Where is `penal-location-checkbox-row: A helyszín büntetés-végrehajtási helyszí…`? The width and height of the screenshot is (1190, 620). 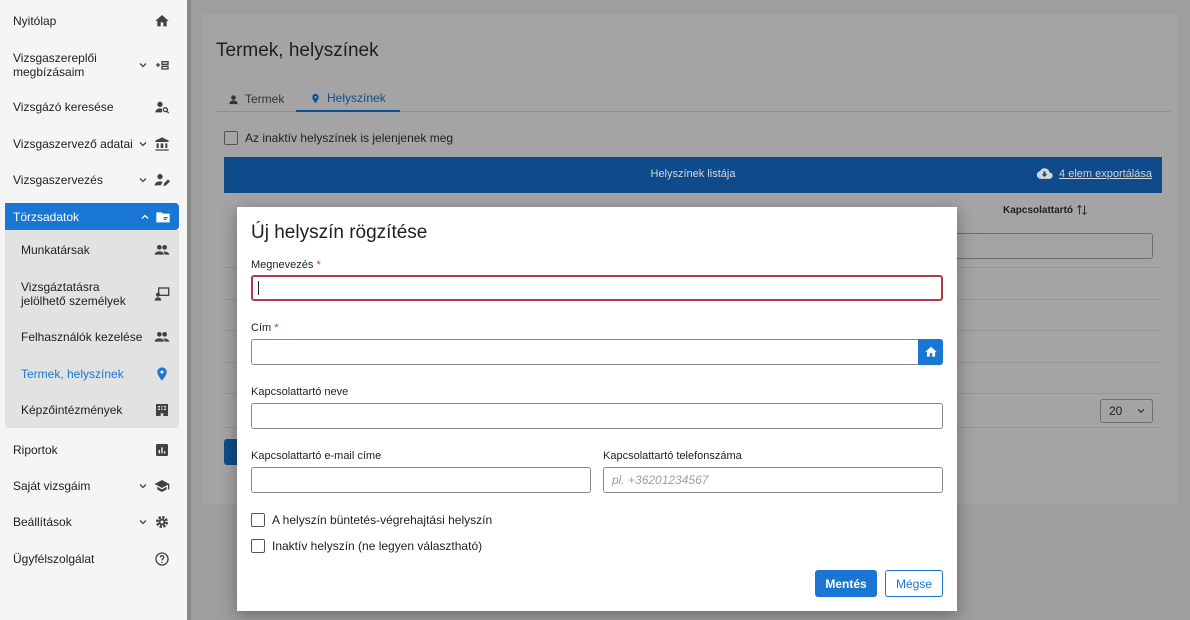 penal-location-checkbox-row: A helyszín büntetés-végrehajtási helyszí… is located at coordinates (371, 520).